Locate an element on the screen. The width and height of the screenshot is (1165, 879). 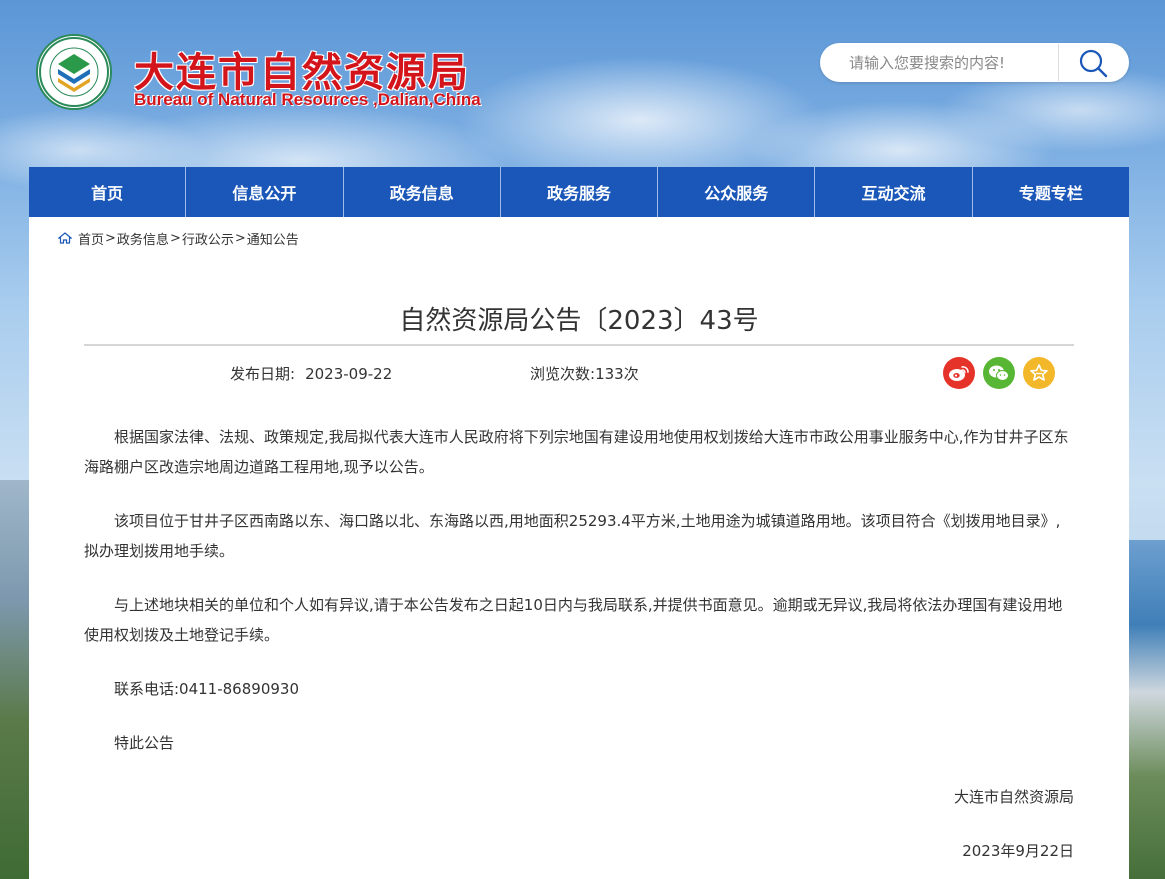
contact-phone: 联系电话:0411-86890930 is located at coordinates (206, 689).